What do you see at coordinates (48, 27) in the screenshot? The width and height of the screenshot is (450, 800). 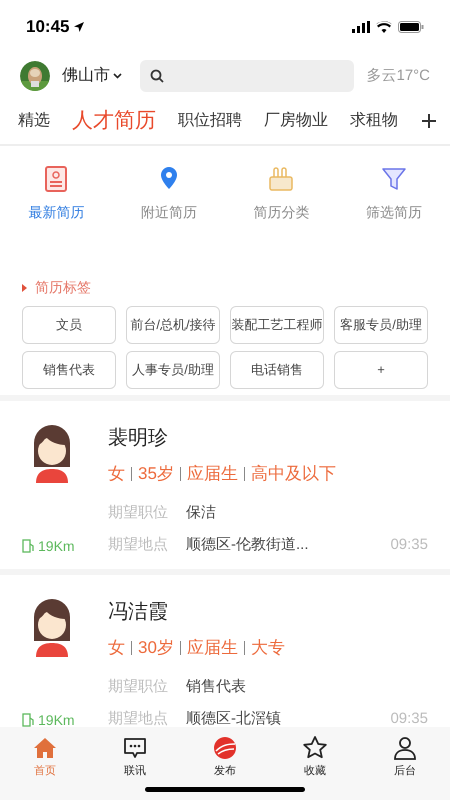 I see `status-time: 10:45` at bounding box center [48, 27].